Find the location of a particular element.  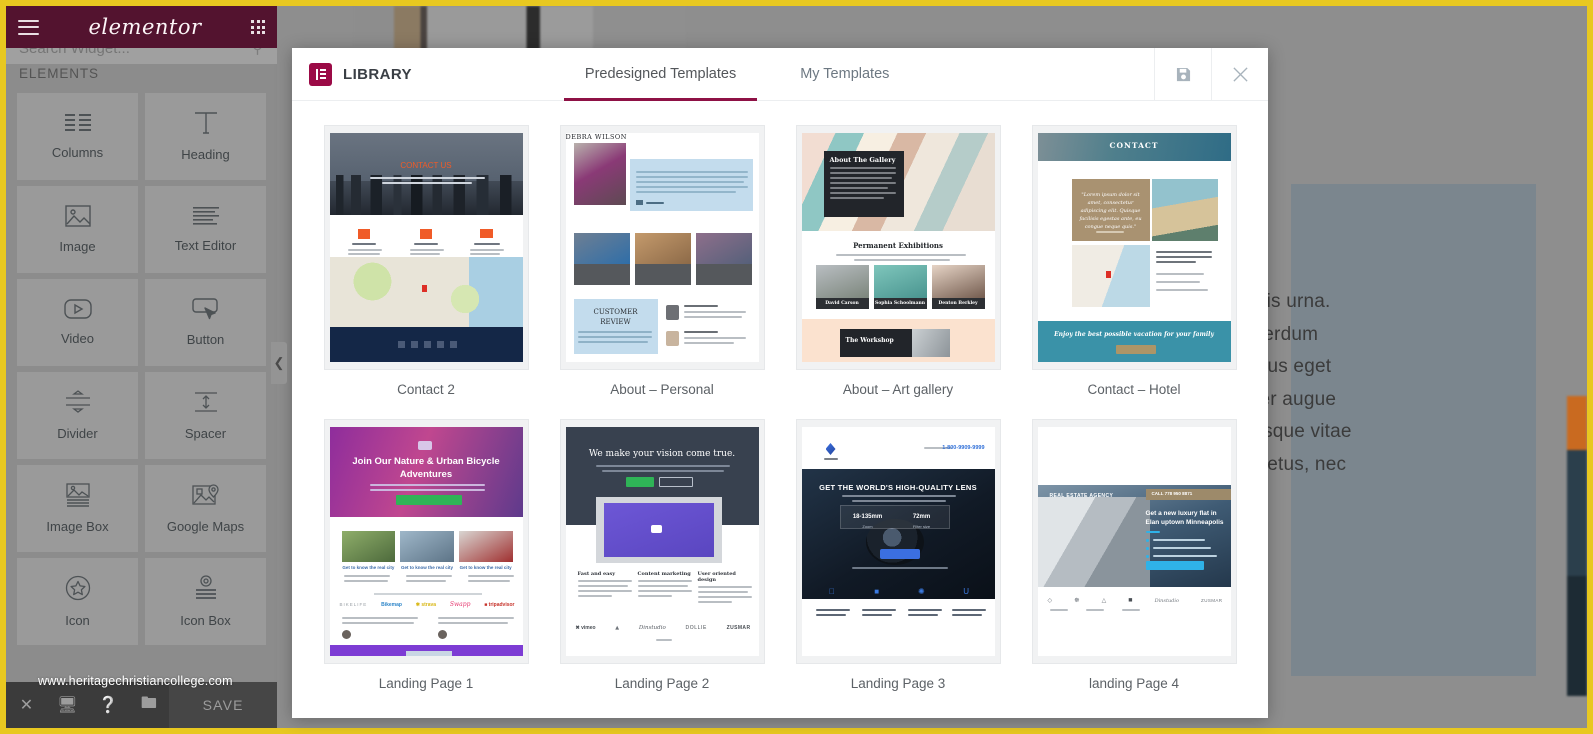

thumb-column-title: Content marketing is located at coordinates (664, 574).